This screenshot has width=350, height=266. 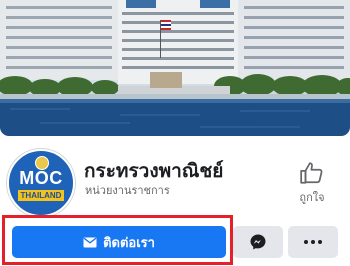 I want to click on page-avatar: MOC THAILAND, so click(x=41, y=183).